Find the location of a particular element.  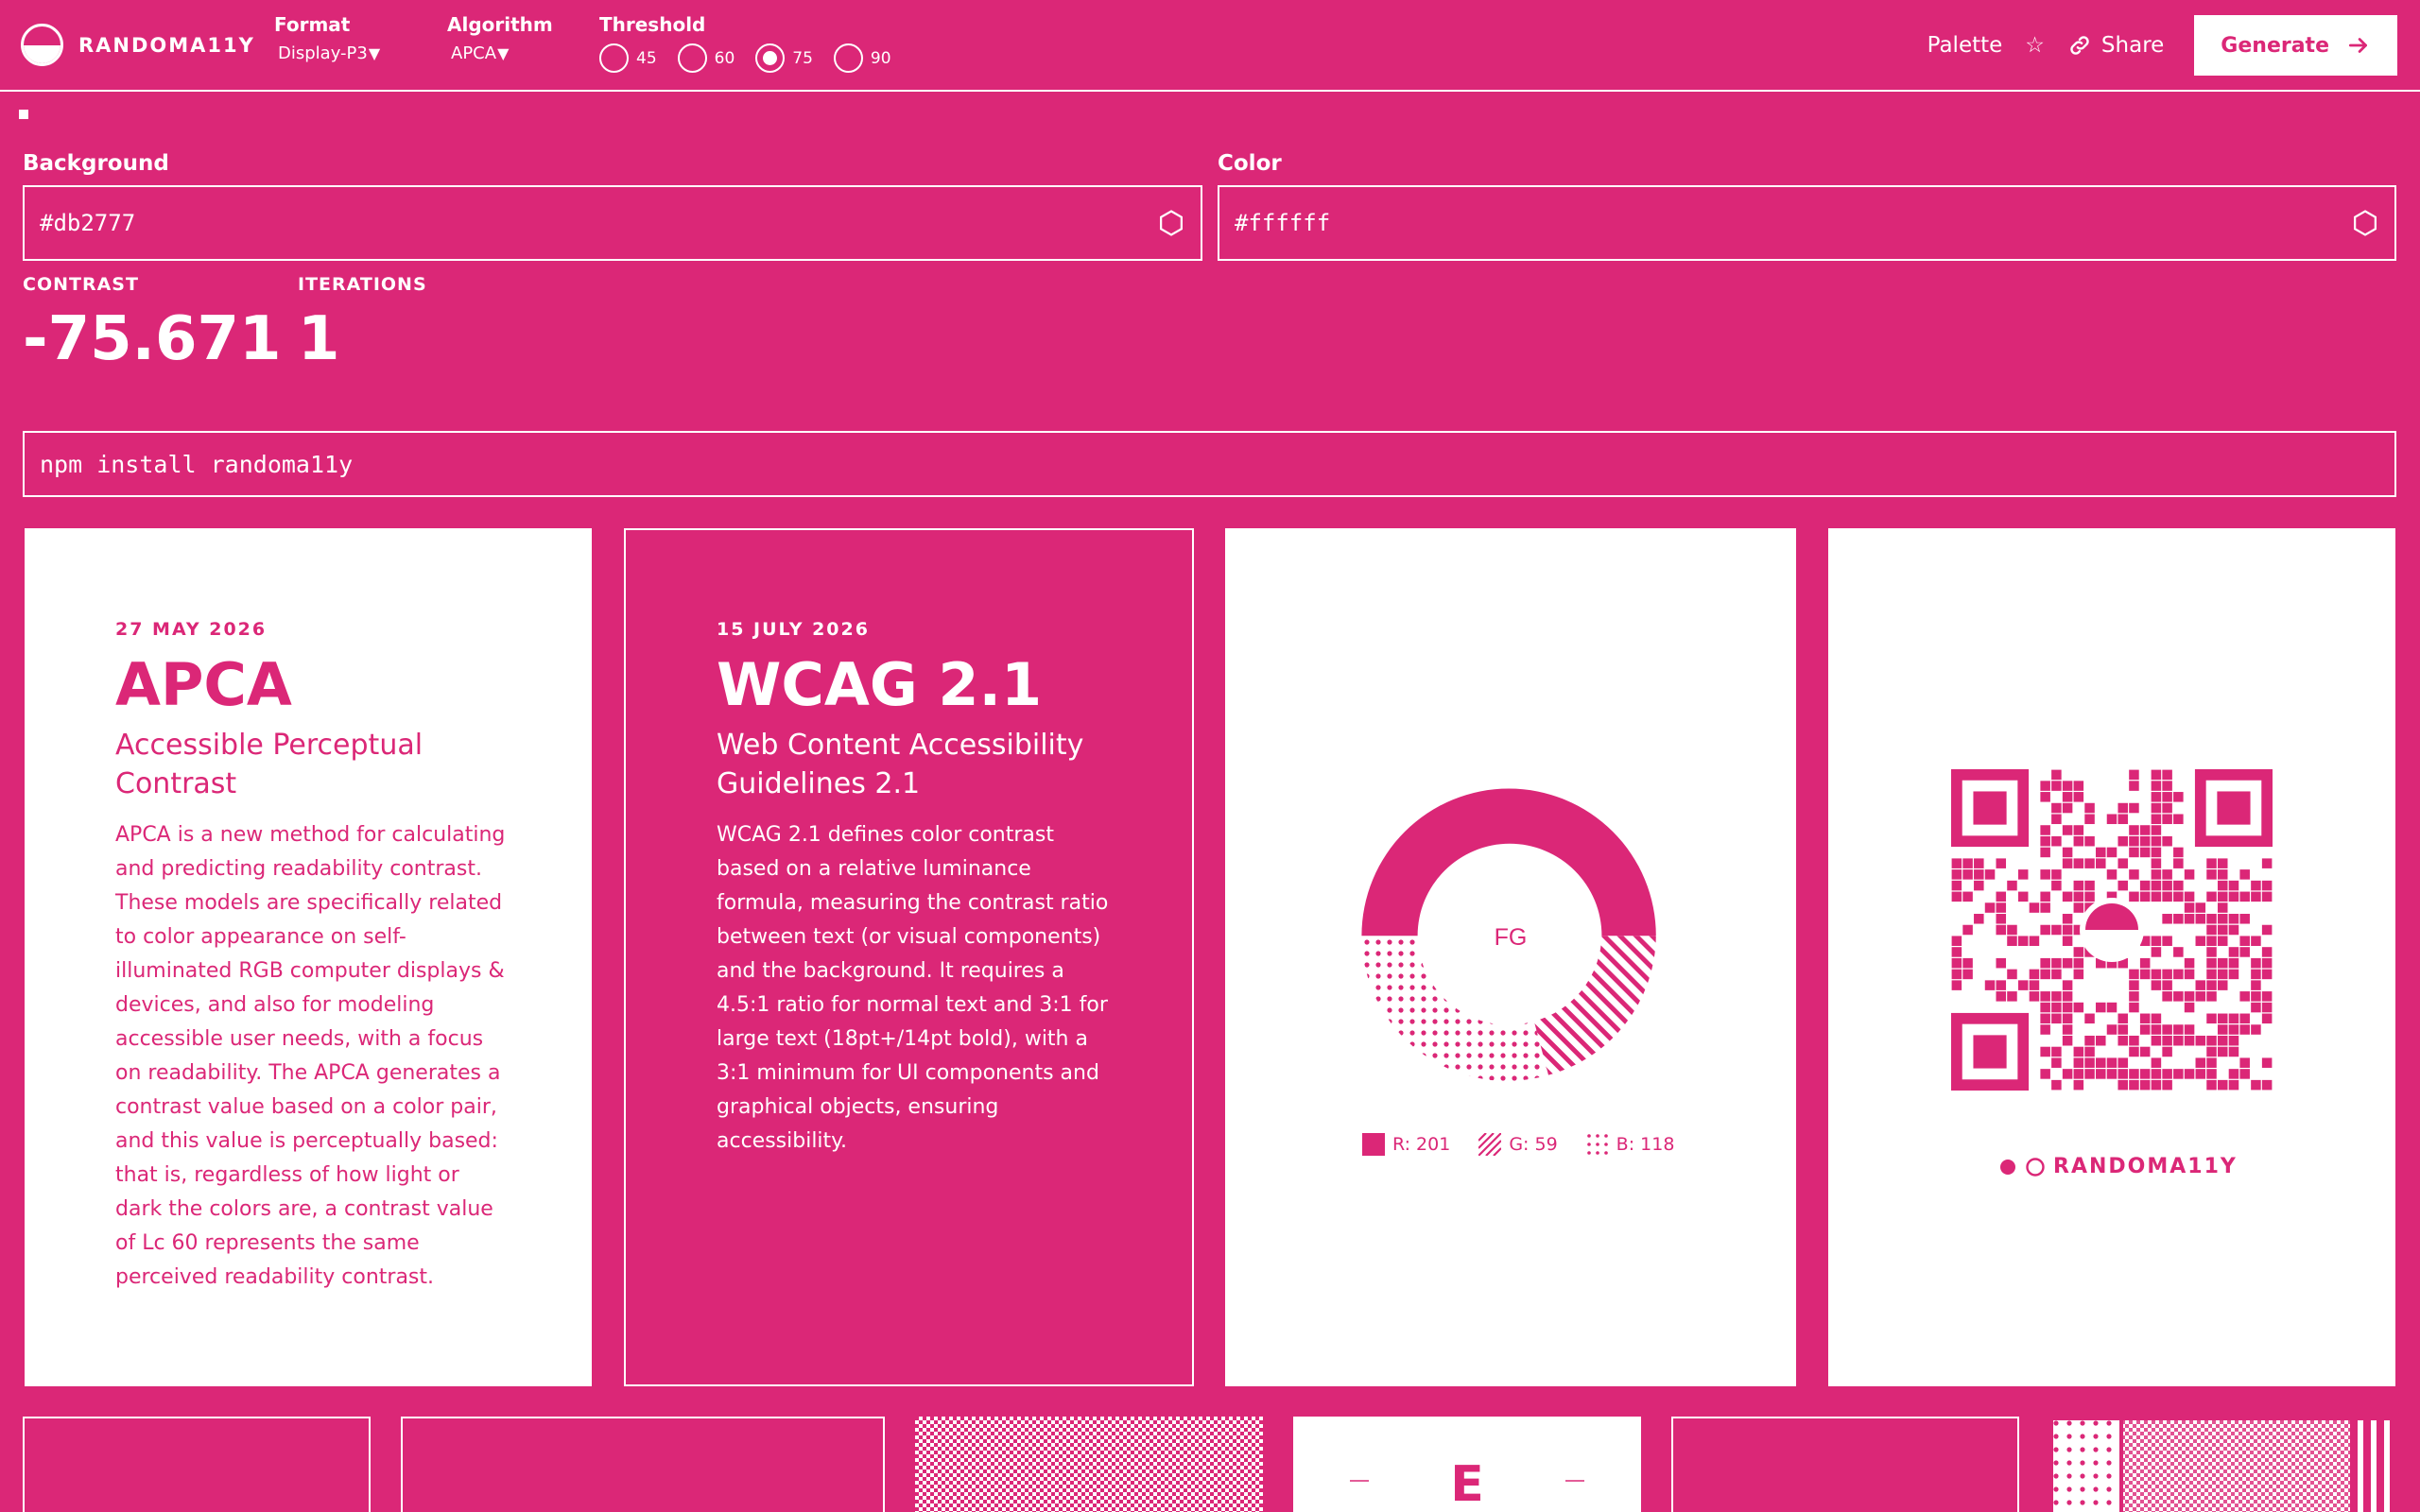

preview-letter: E is located at coordinates (1467, 1484).